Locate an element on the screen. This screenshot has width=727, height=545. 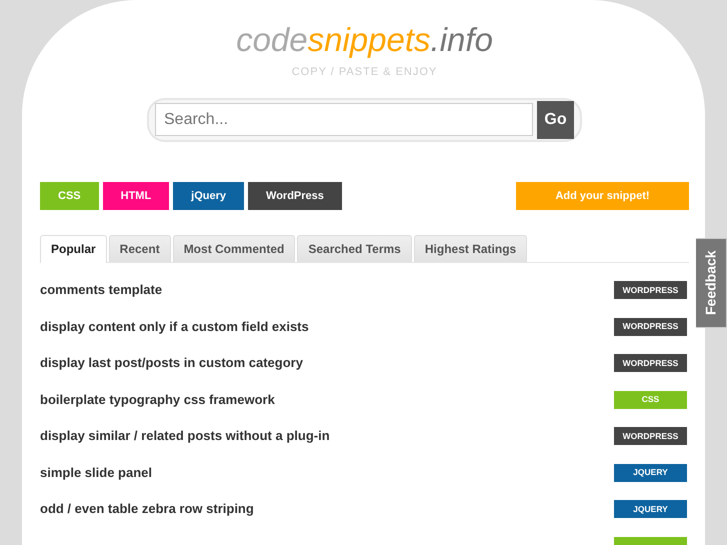
tab: Searched Terms is located at coordinates (354, 248).